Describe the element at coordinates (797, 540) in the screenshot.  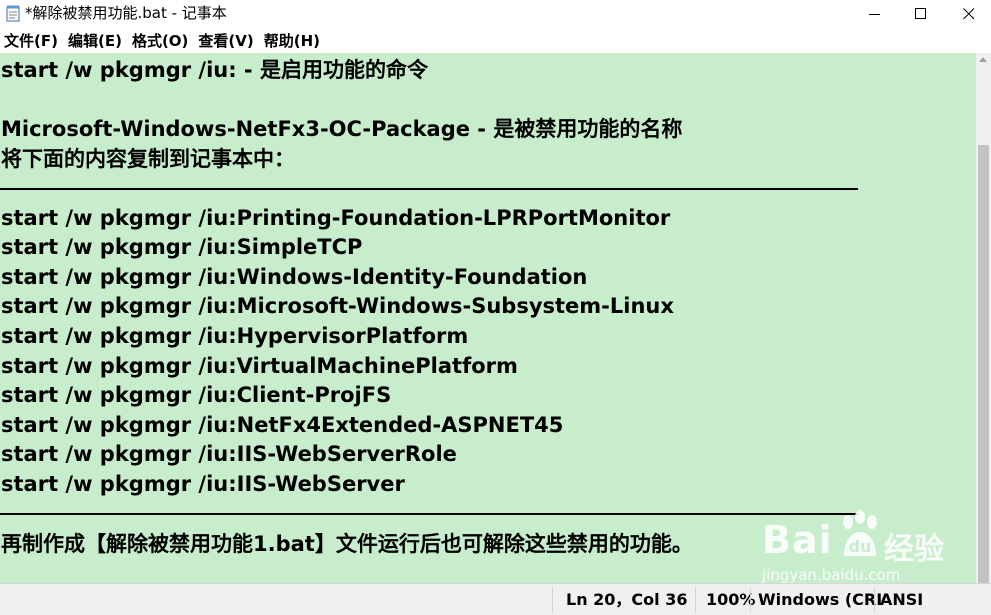
I see `watermark-brand: Bai` at that location.